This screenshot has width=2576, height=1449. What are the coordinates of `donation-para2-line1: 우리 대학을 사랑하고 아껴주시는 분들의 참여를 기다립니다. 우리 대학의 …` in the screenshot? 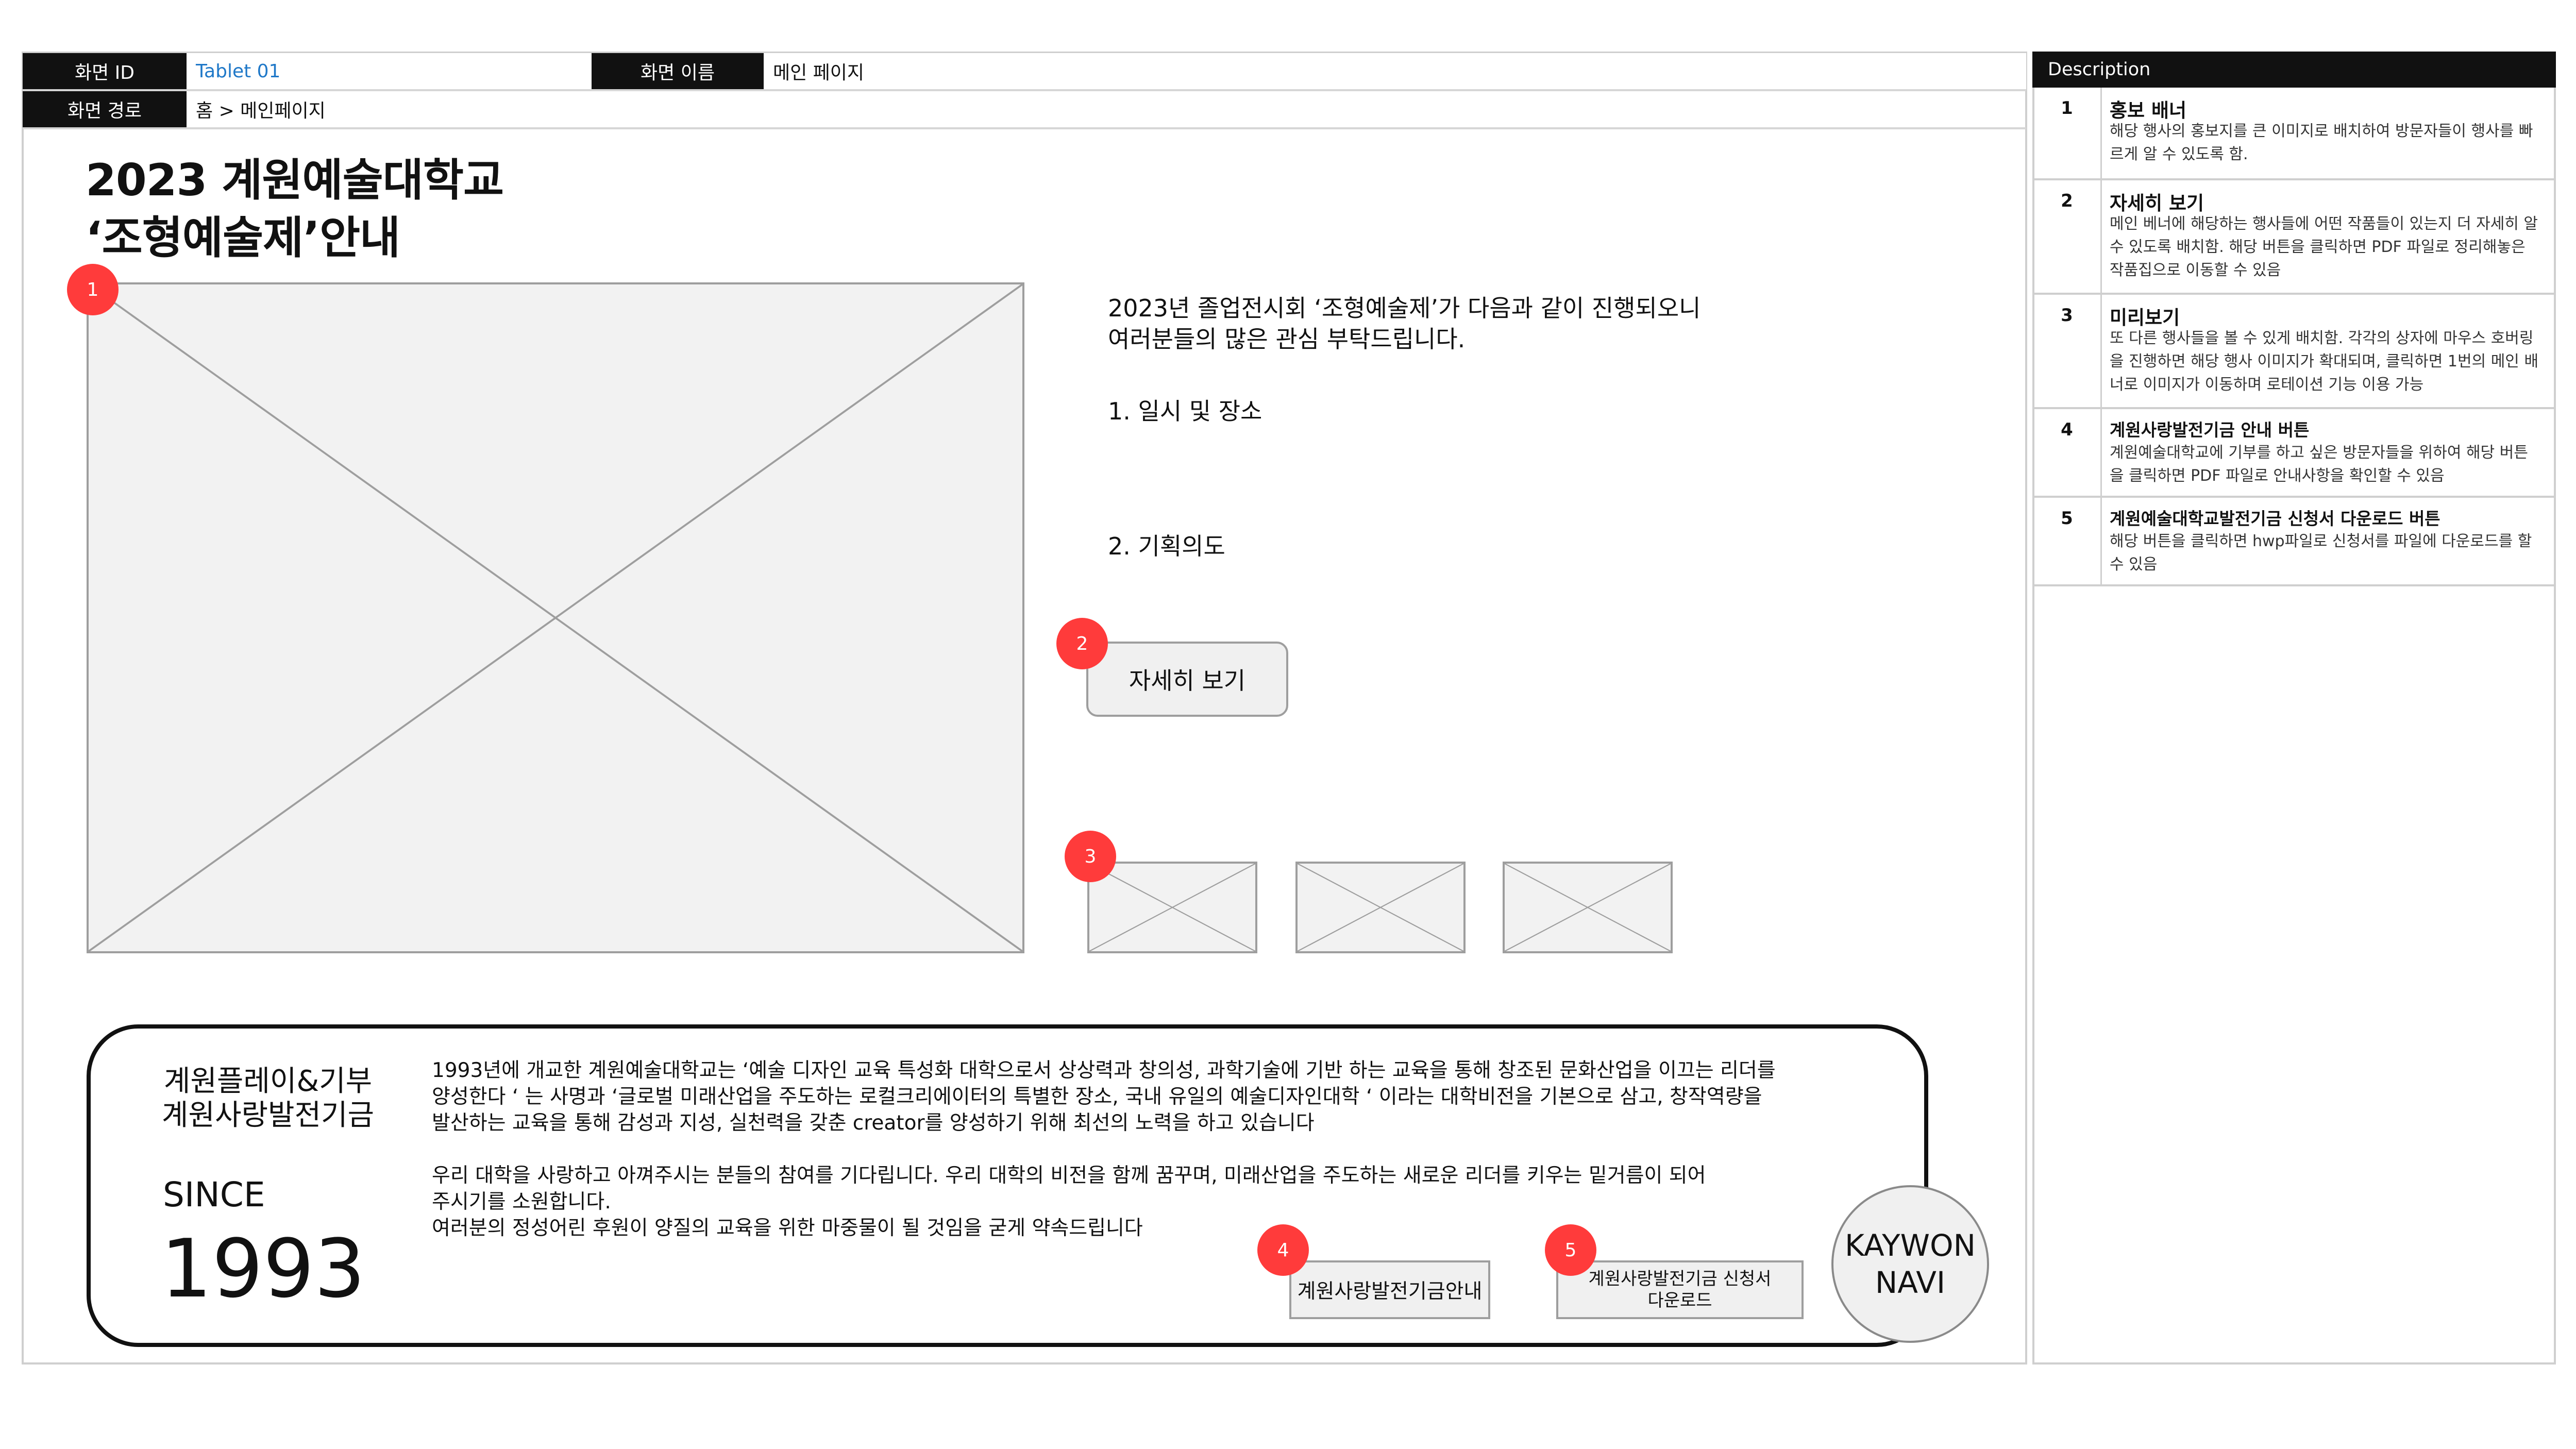 It's located at (1069, 1175).